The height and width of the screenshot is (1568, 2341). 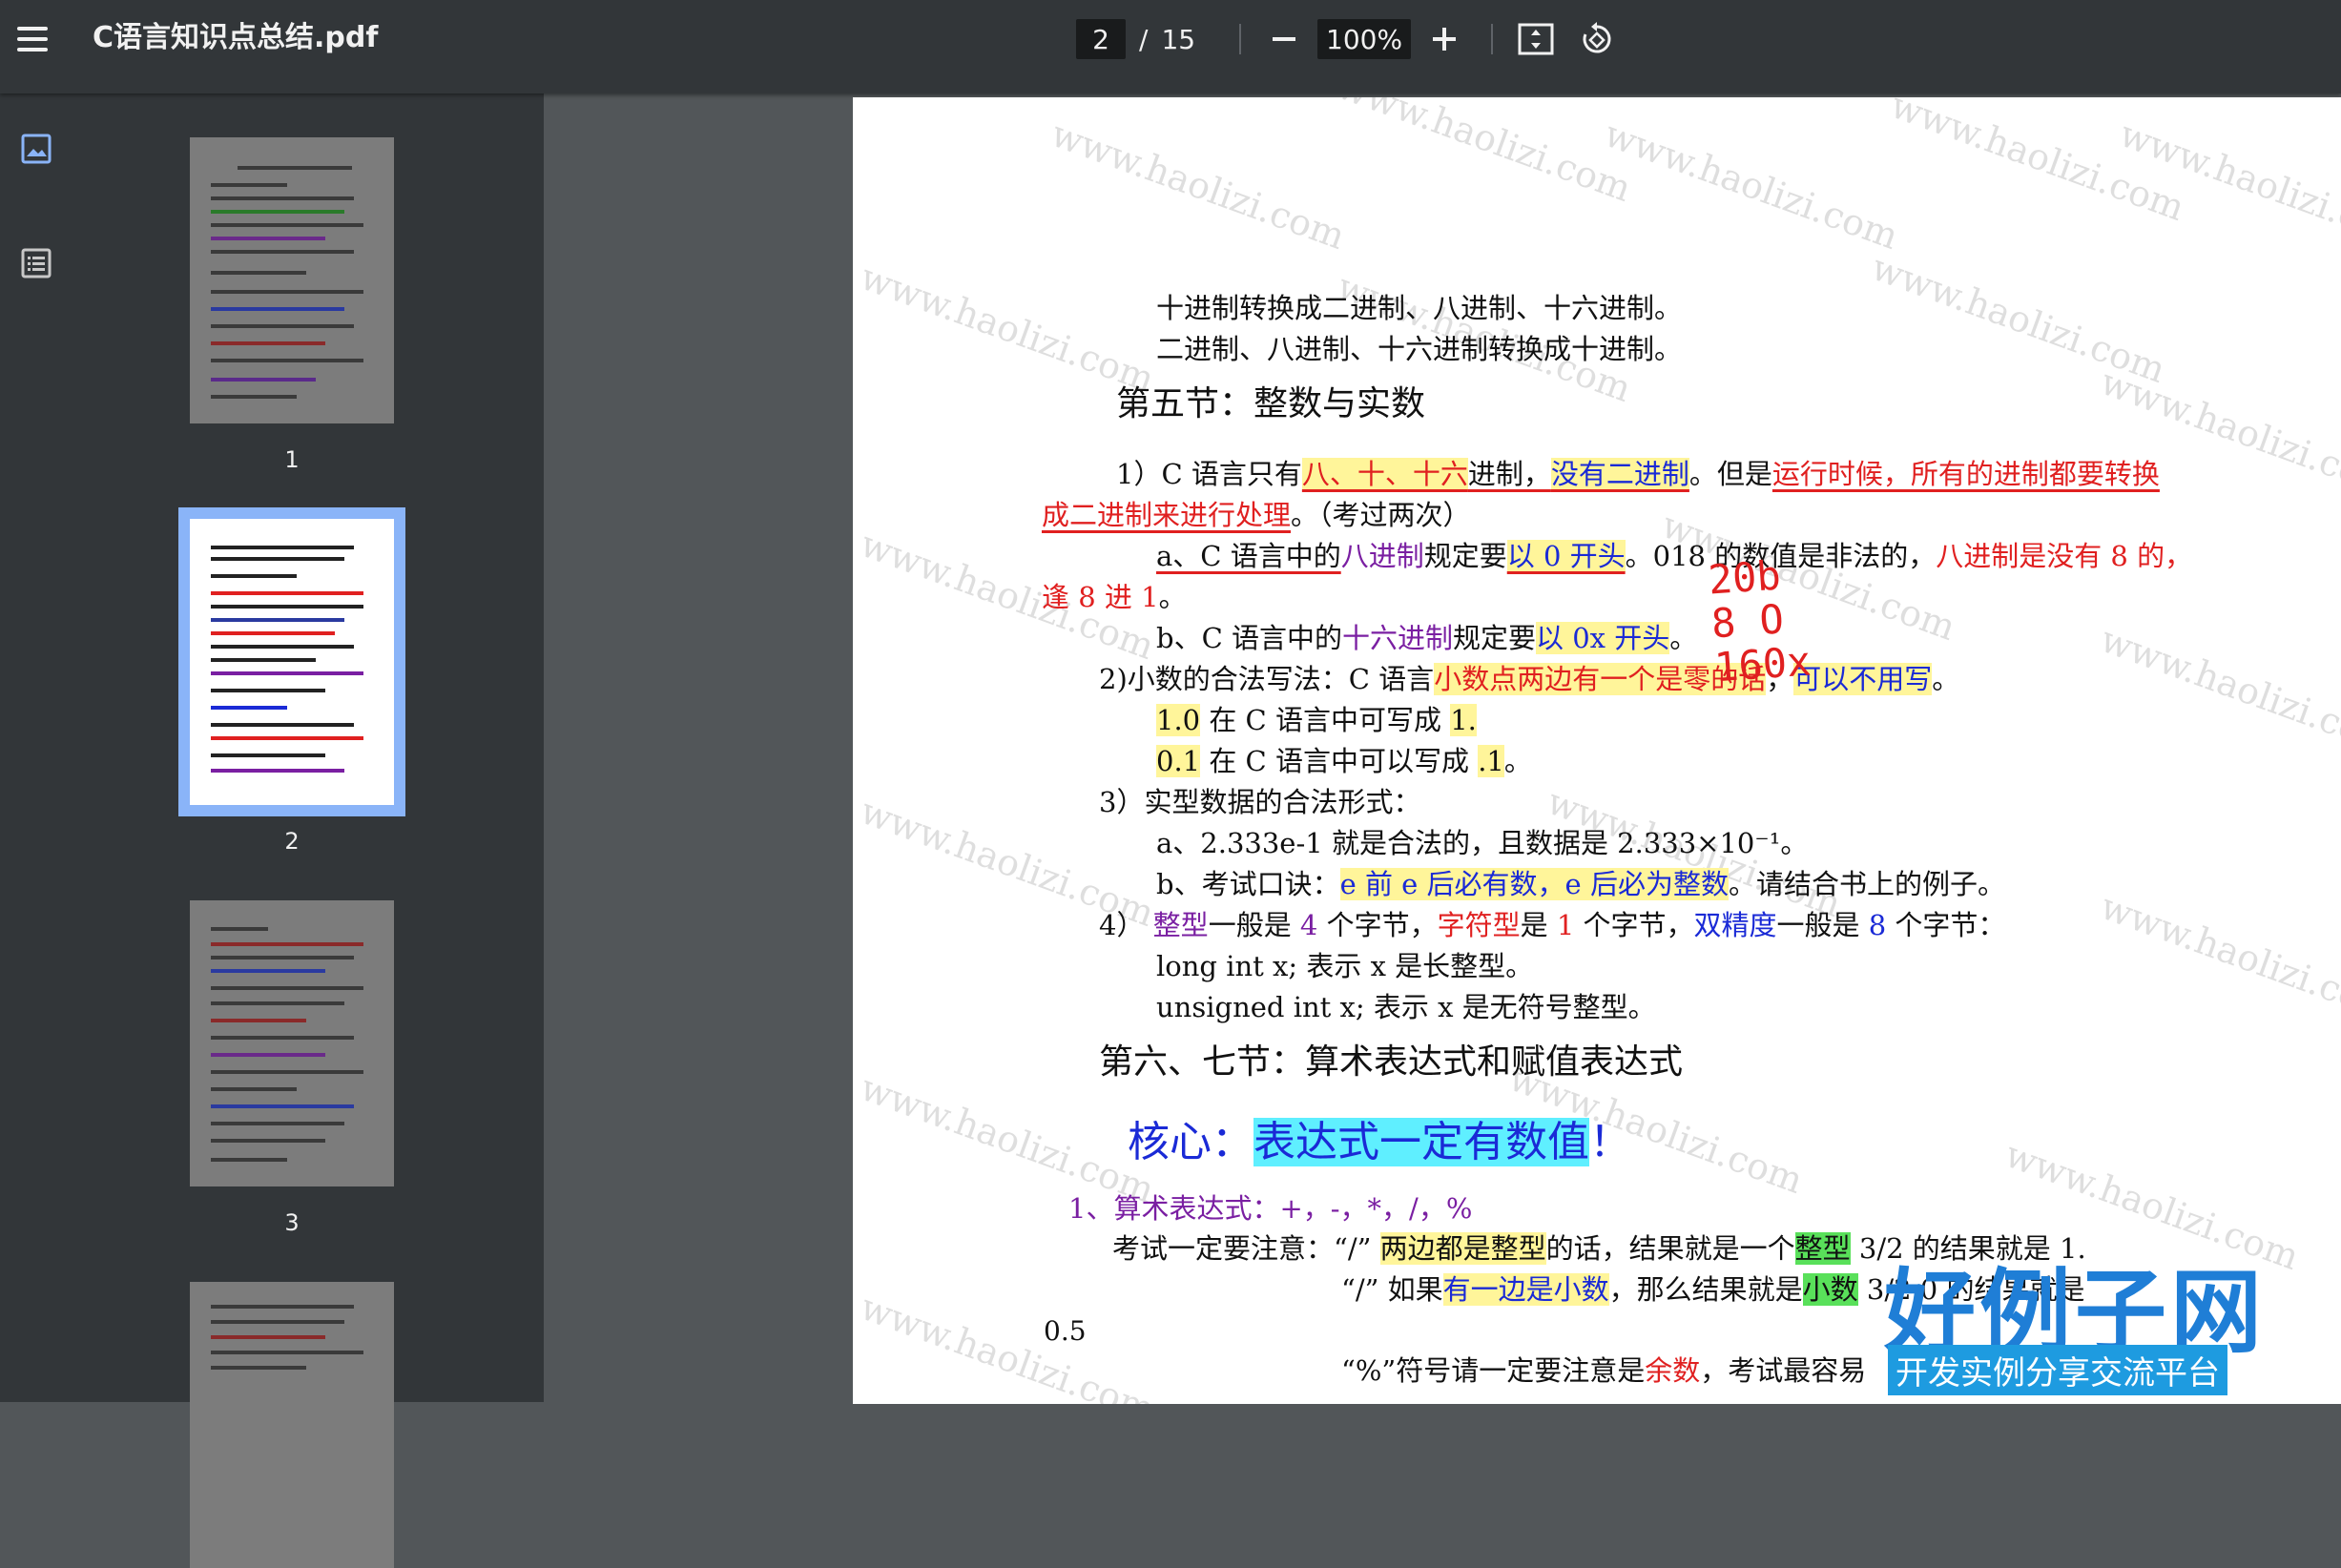 I want to click on page-thumbnail-1: 1, so click(x=292, y=305).